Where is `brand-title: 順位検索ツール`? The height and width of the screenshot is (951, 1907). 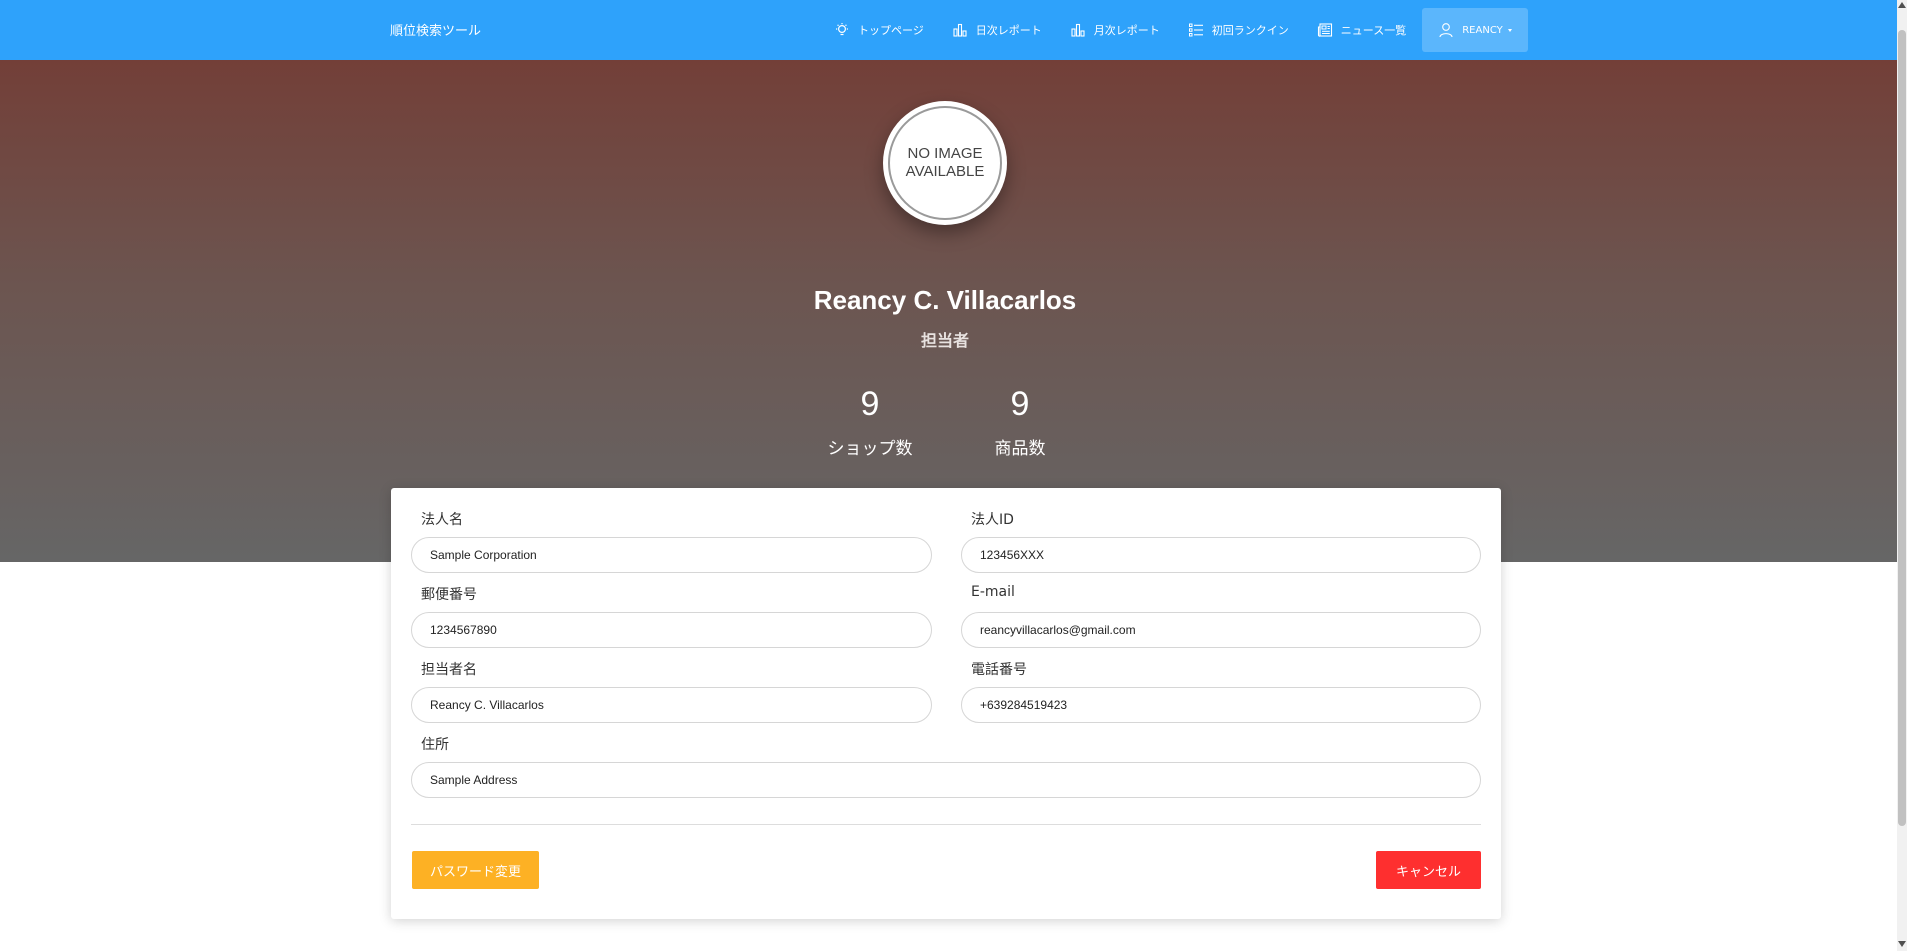 brand-title: 順位検索ツール is located at coordinates (435, 29).